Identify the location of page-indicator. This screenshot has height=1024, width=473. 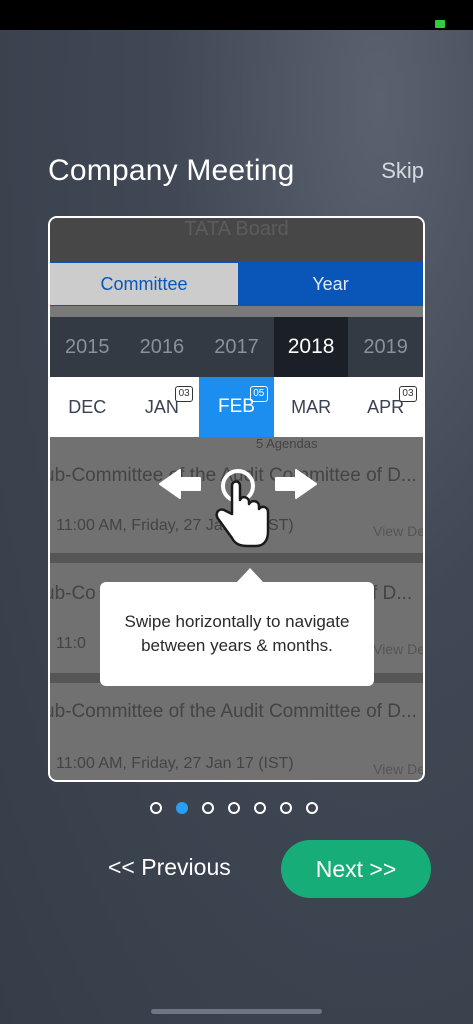
(234, 808).